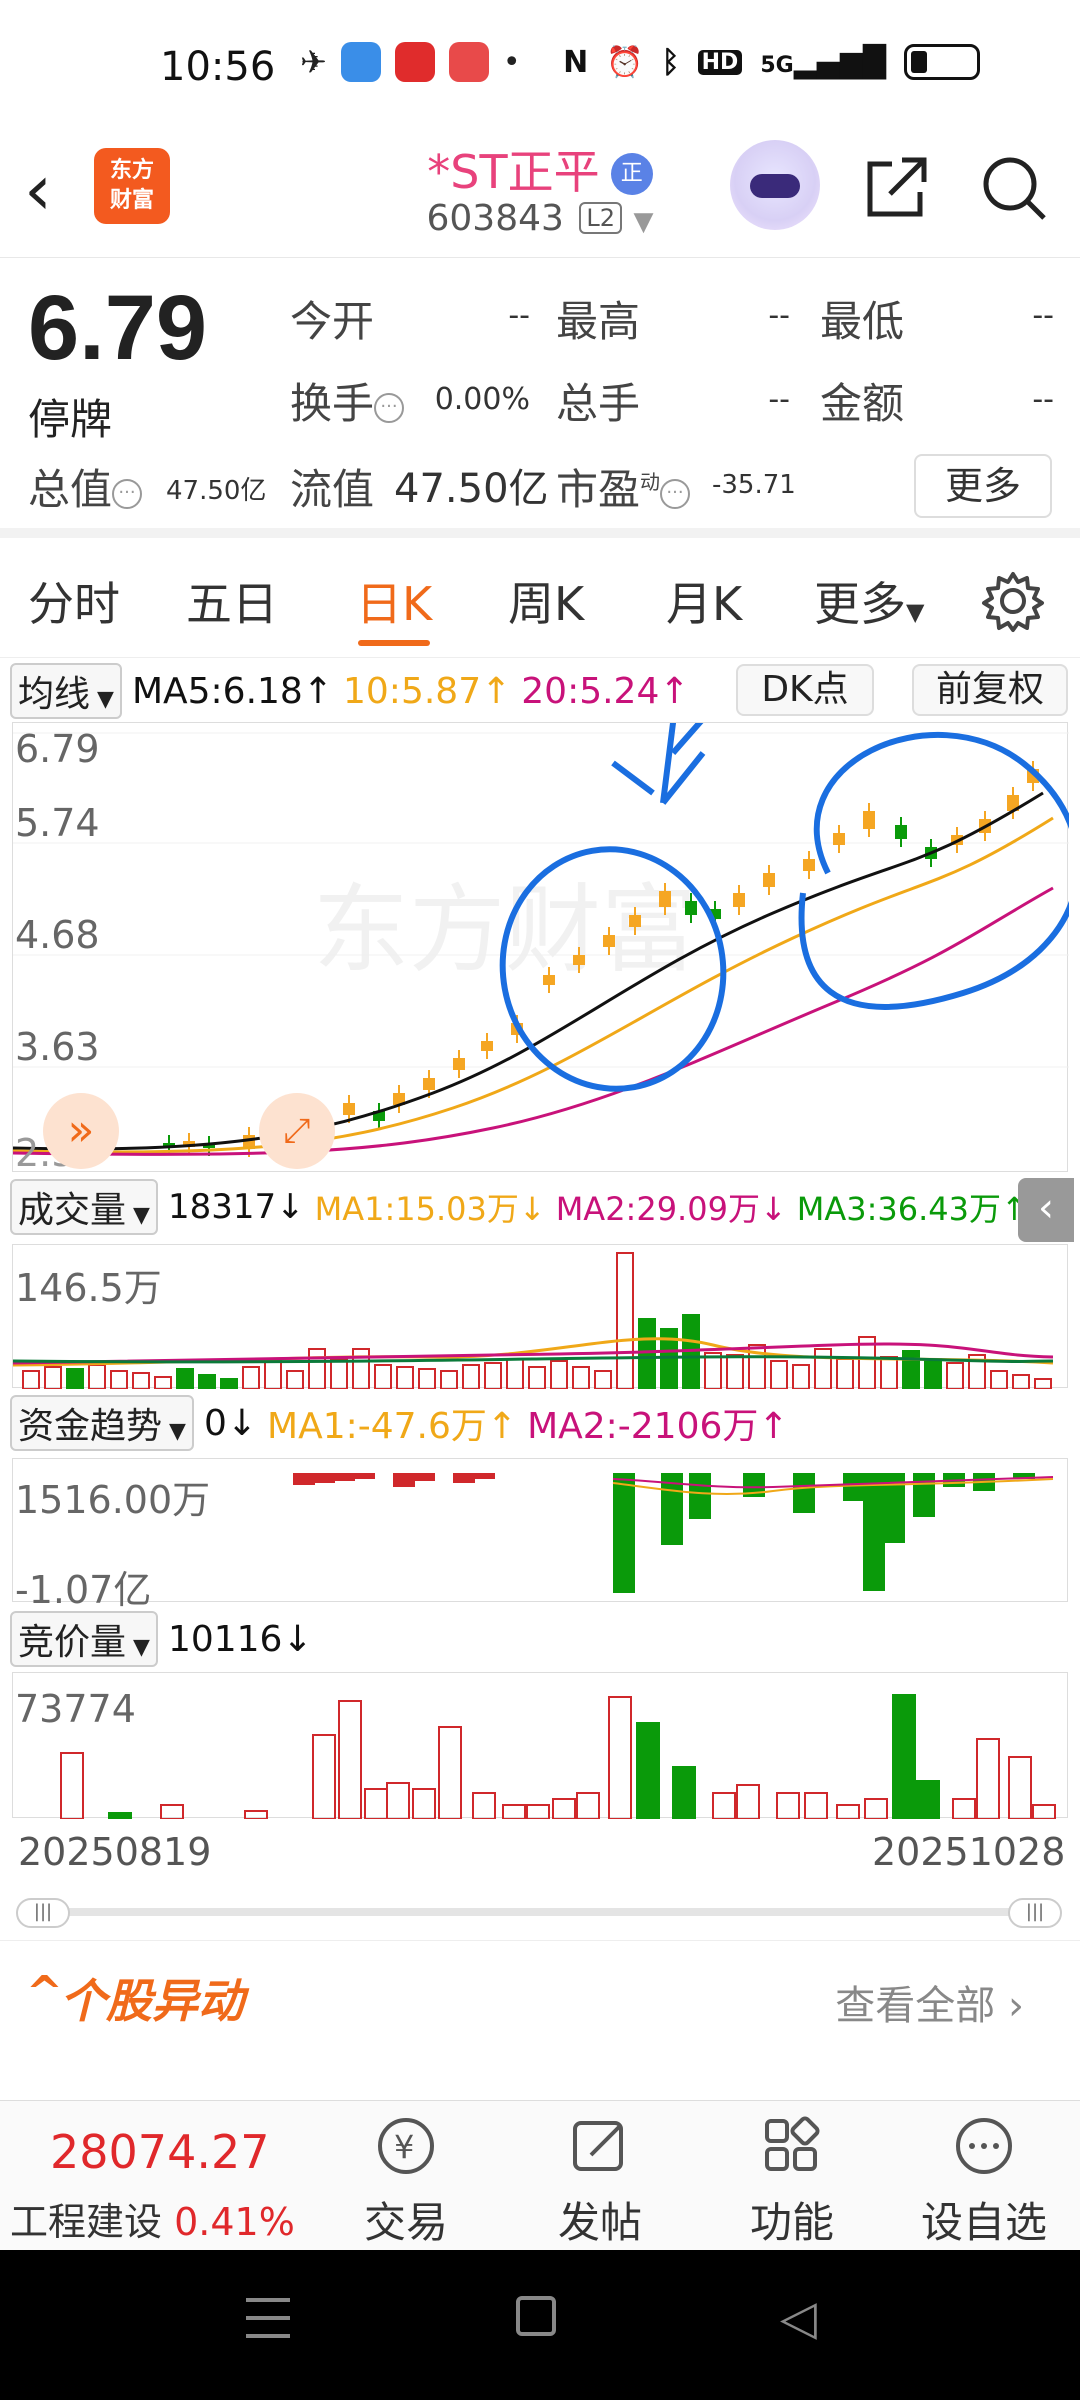 The height and width of the screenshot is (2400, 1080). What do you see at coordinates (394, 601) in the screenshot?
I see `tab-daily-k: 日K` at bounding box center [394, 601].